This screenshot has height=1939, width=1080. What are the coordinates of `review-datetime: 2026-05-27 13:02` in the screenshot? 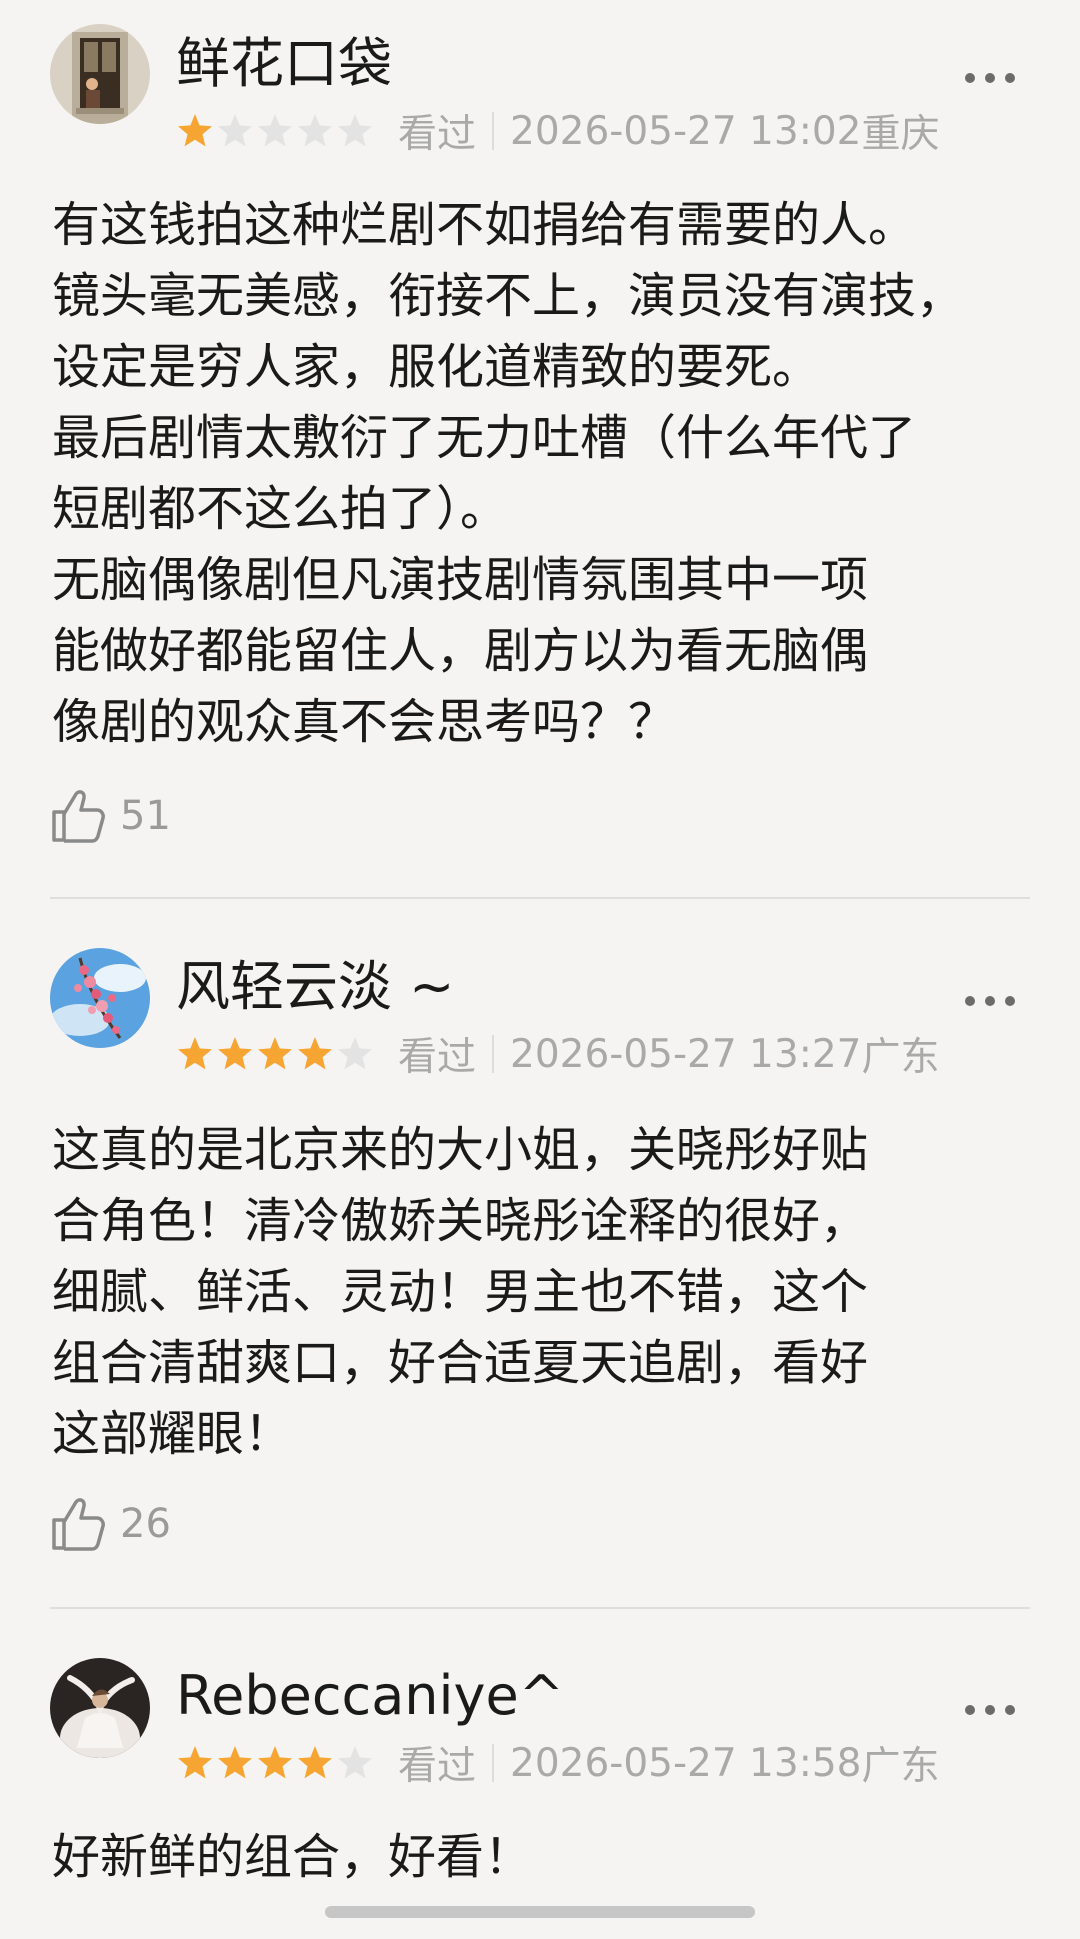 It's located at (686, 131).